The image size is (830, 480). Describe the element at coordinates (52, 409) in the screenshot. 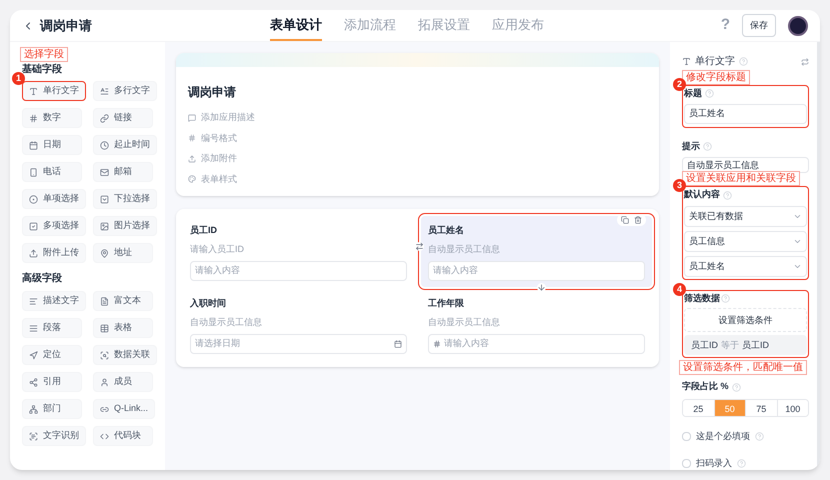

I see `field-type-item: 部门` at that location.